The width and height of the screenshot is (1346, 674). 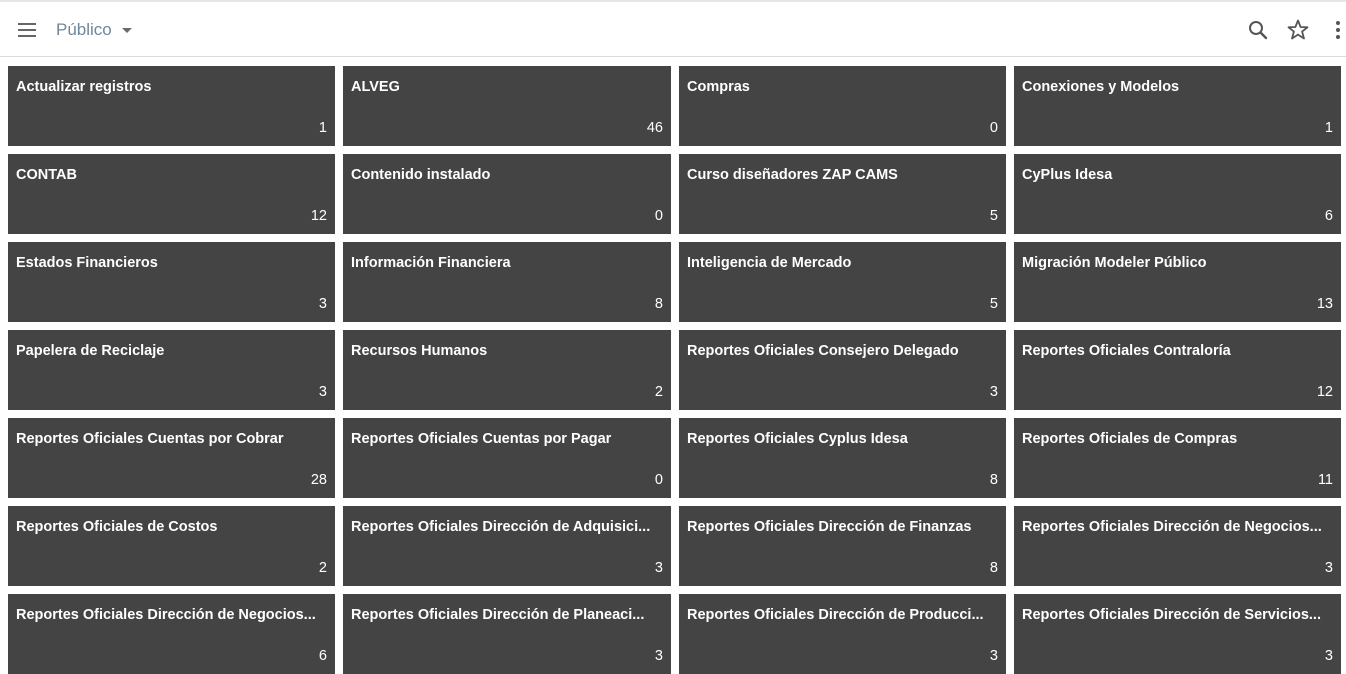 What do you see at coordinates (421, 175) in the screenshot?
I see `folder-tile-name: Contenido instalado` at bounding box center [421, 175].